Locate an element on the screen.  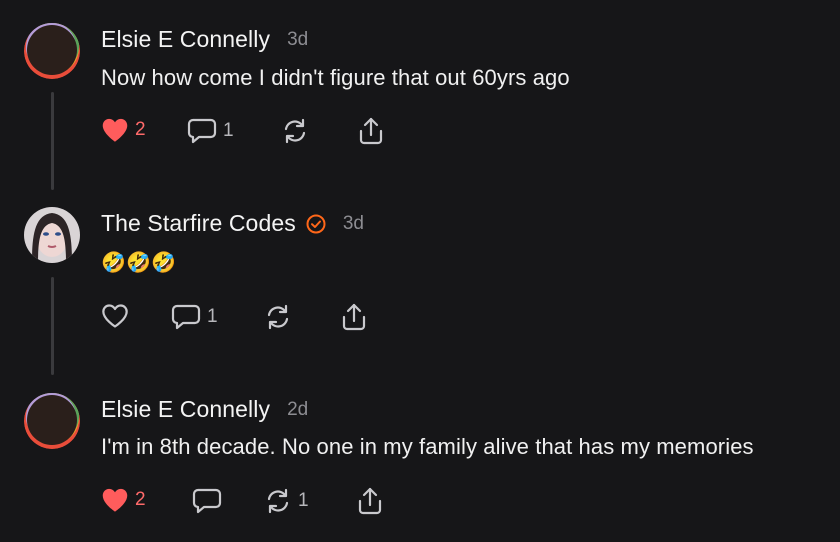
verified-check-icon is located at coordinates (316, 223).